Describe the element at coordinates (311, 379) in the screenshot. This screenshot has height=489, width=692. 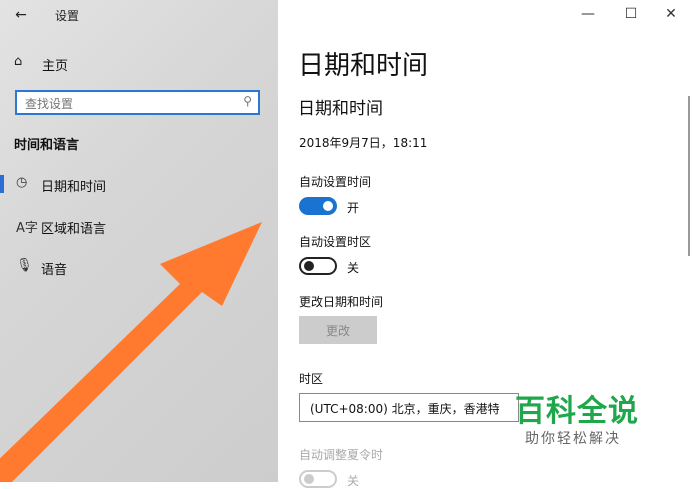
I see `timezone-label: 时区` at that location.